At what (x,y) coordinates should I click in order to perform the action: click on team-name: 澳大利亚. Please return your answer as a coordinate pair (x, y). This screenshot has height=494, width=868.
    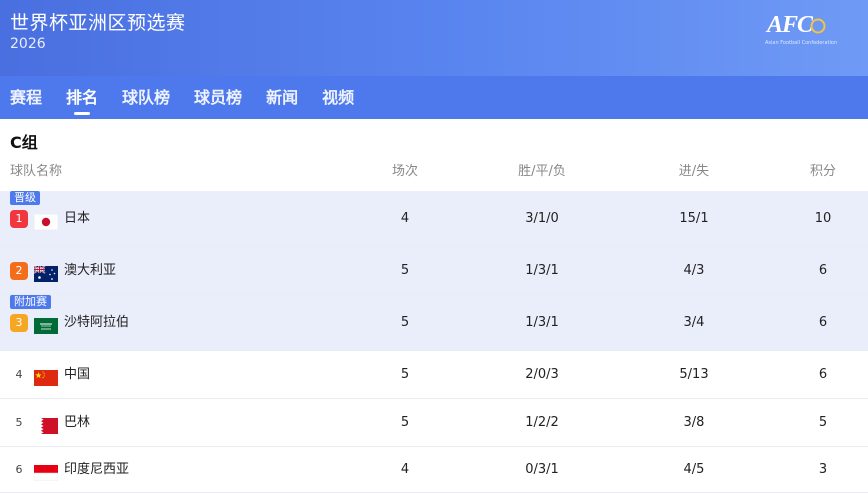
    Looking at the image, I should click on (90, 271).